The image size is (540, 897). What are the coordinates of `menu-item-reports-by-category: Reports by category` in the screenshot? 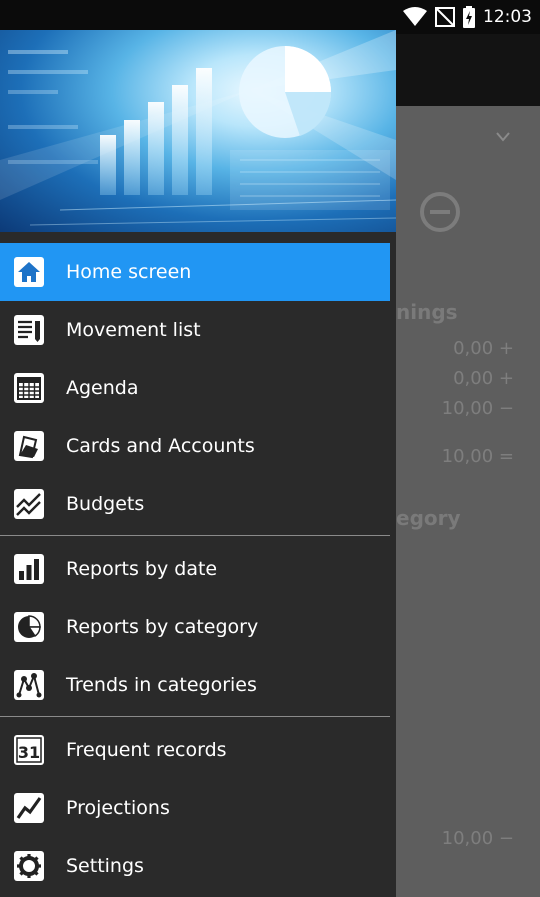 It's located at (195, 627).